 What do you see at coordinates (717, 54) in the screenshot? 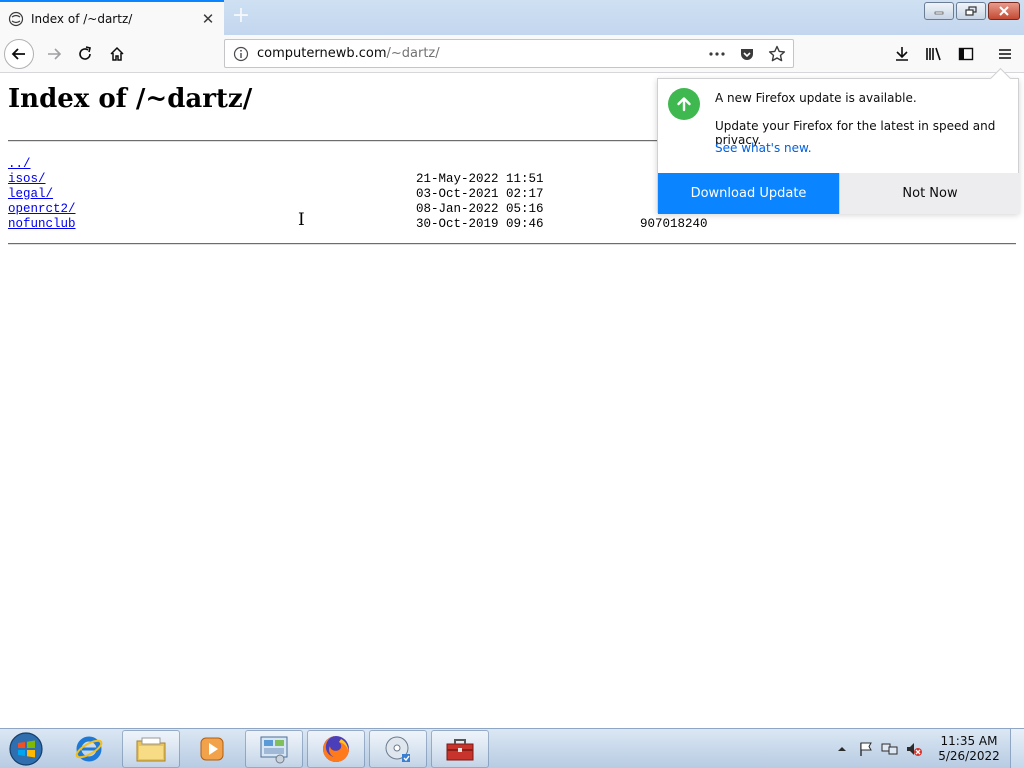
I see `page-actions-menu-icon` at bounding box center [717, 54].